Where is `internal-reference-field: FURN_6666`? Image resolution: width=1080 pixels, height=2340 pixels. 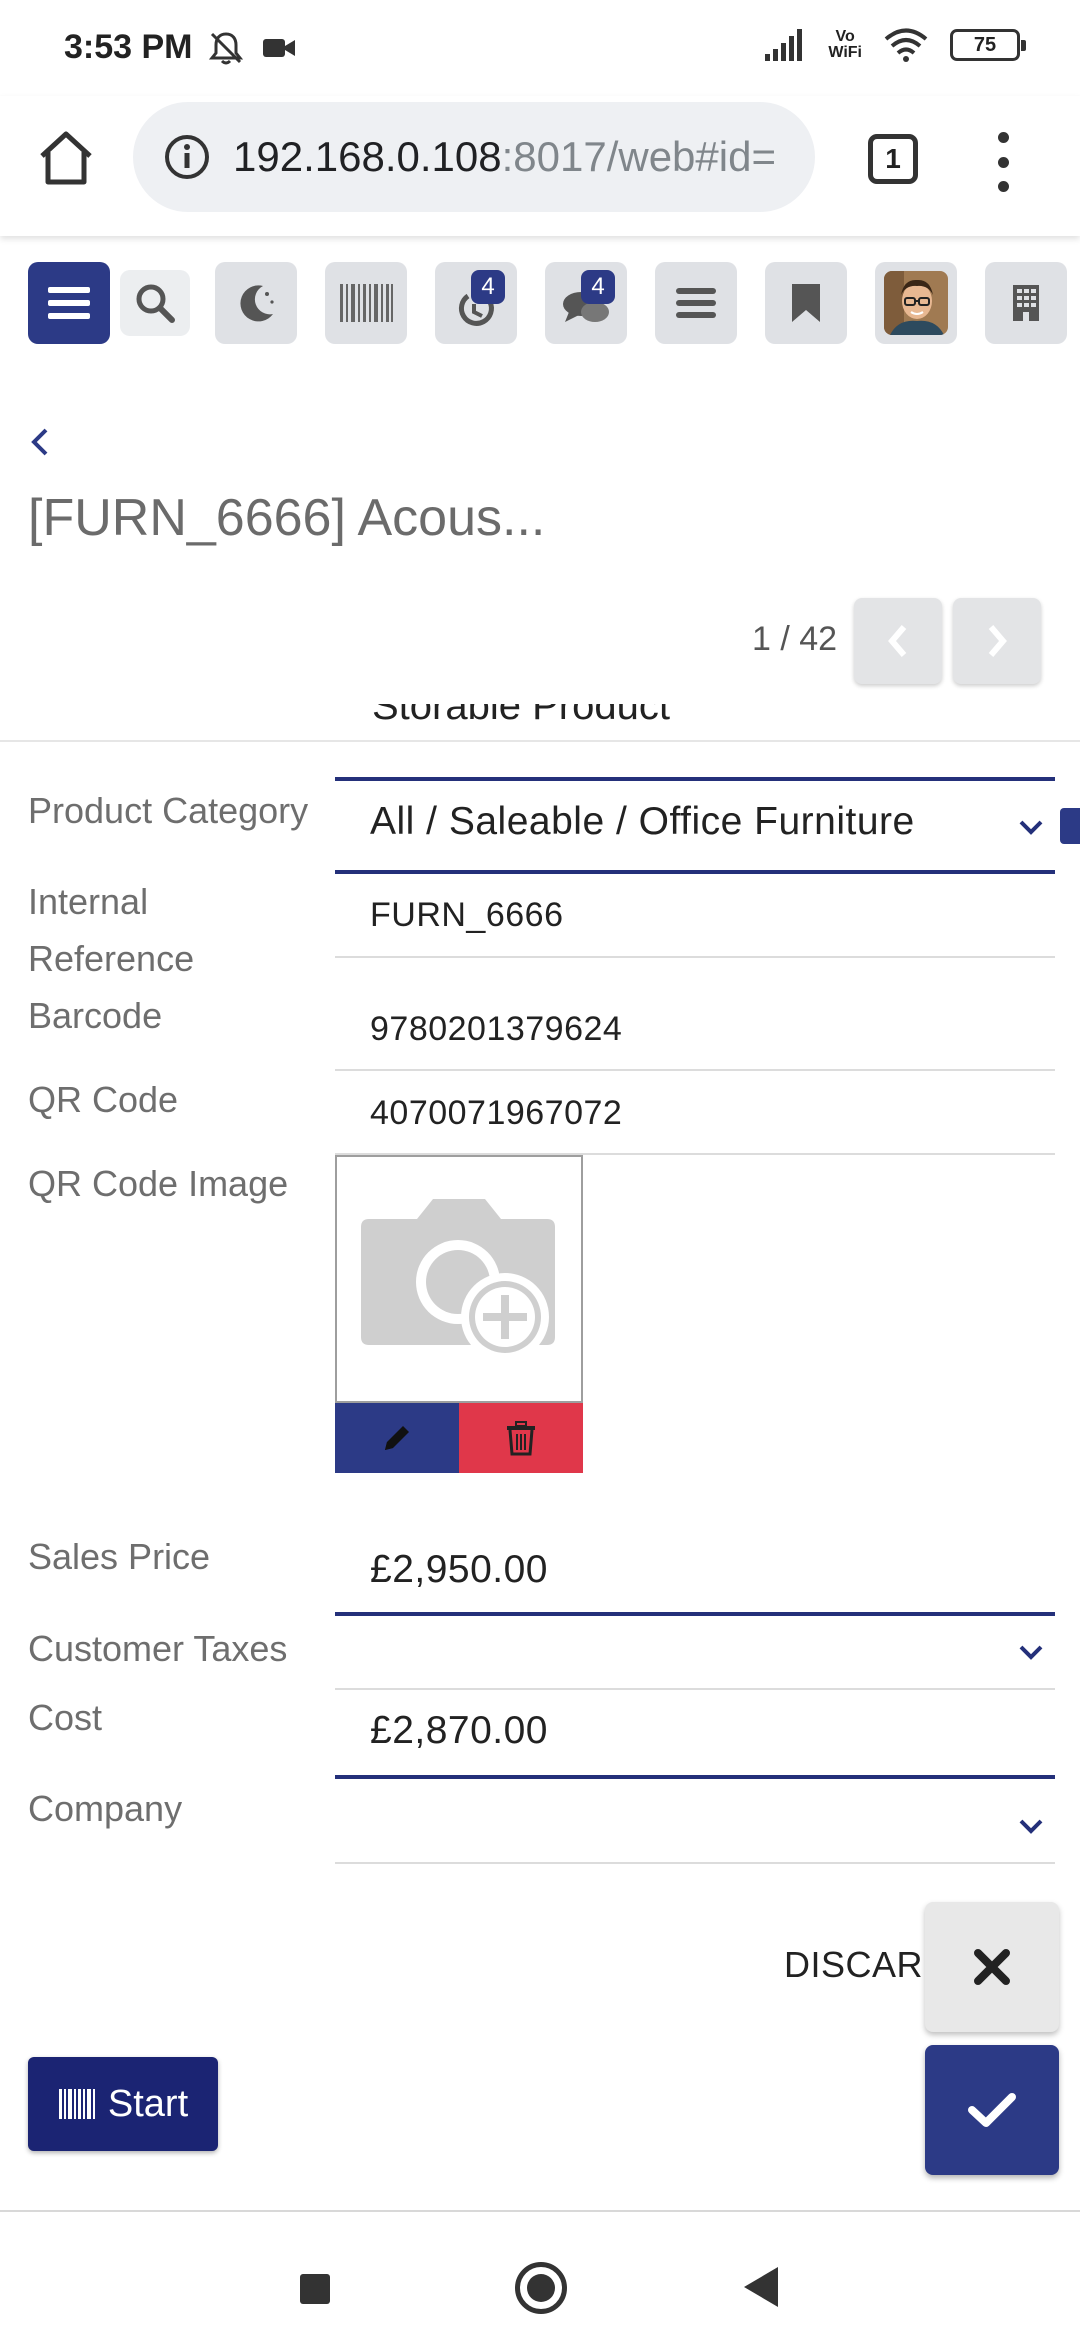
internal-reference-field: FURN_6666 is located at coordinates (466, 915).